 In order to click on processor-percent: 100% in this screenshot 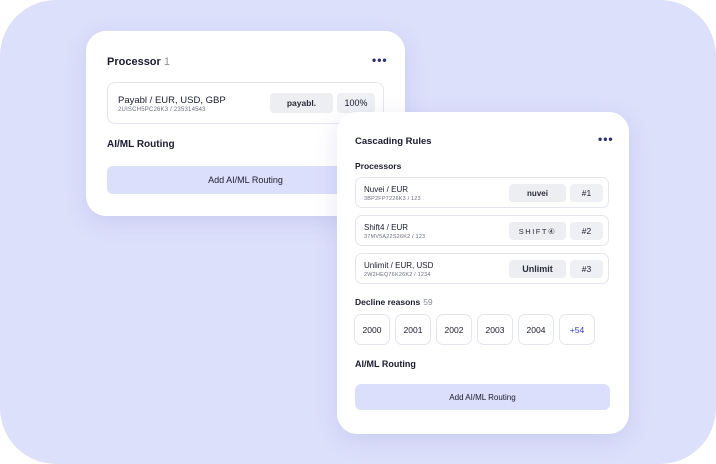, I will do `click(356, 103)`.